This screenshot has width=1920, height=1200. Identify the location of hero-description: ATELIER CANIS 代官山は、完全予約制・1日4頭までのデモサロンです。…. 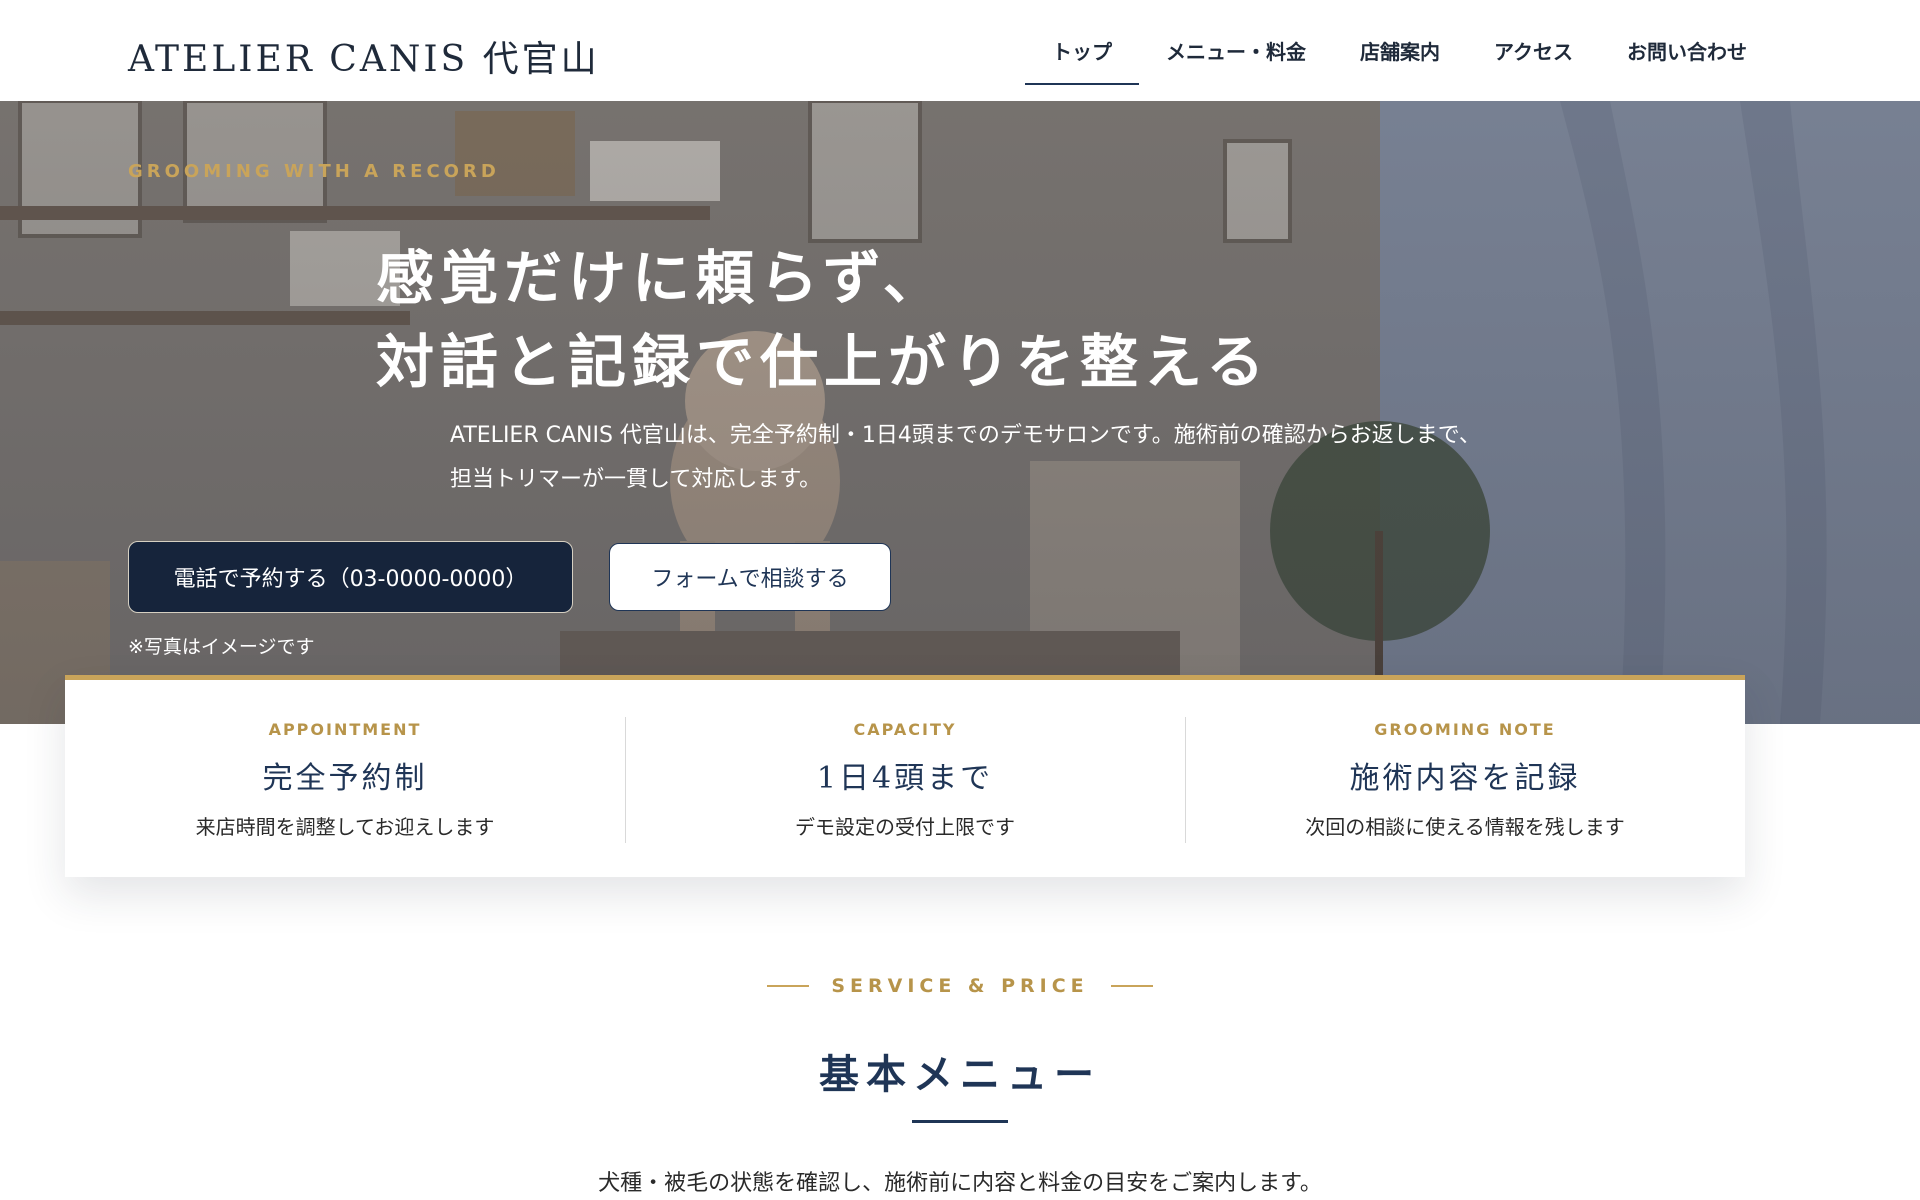
(965, 457).